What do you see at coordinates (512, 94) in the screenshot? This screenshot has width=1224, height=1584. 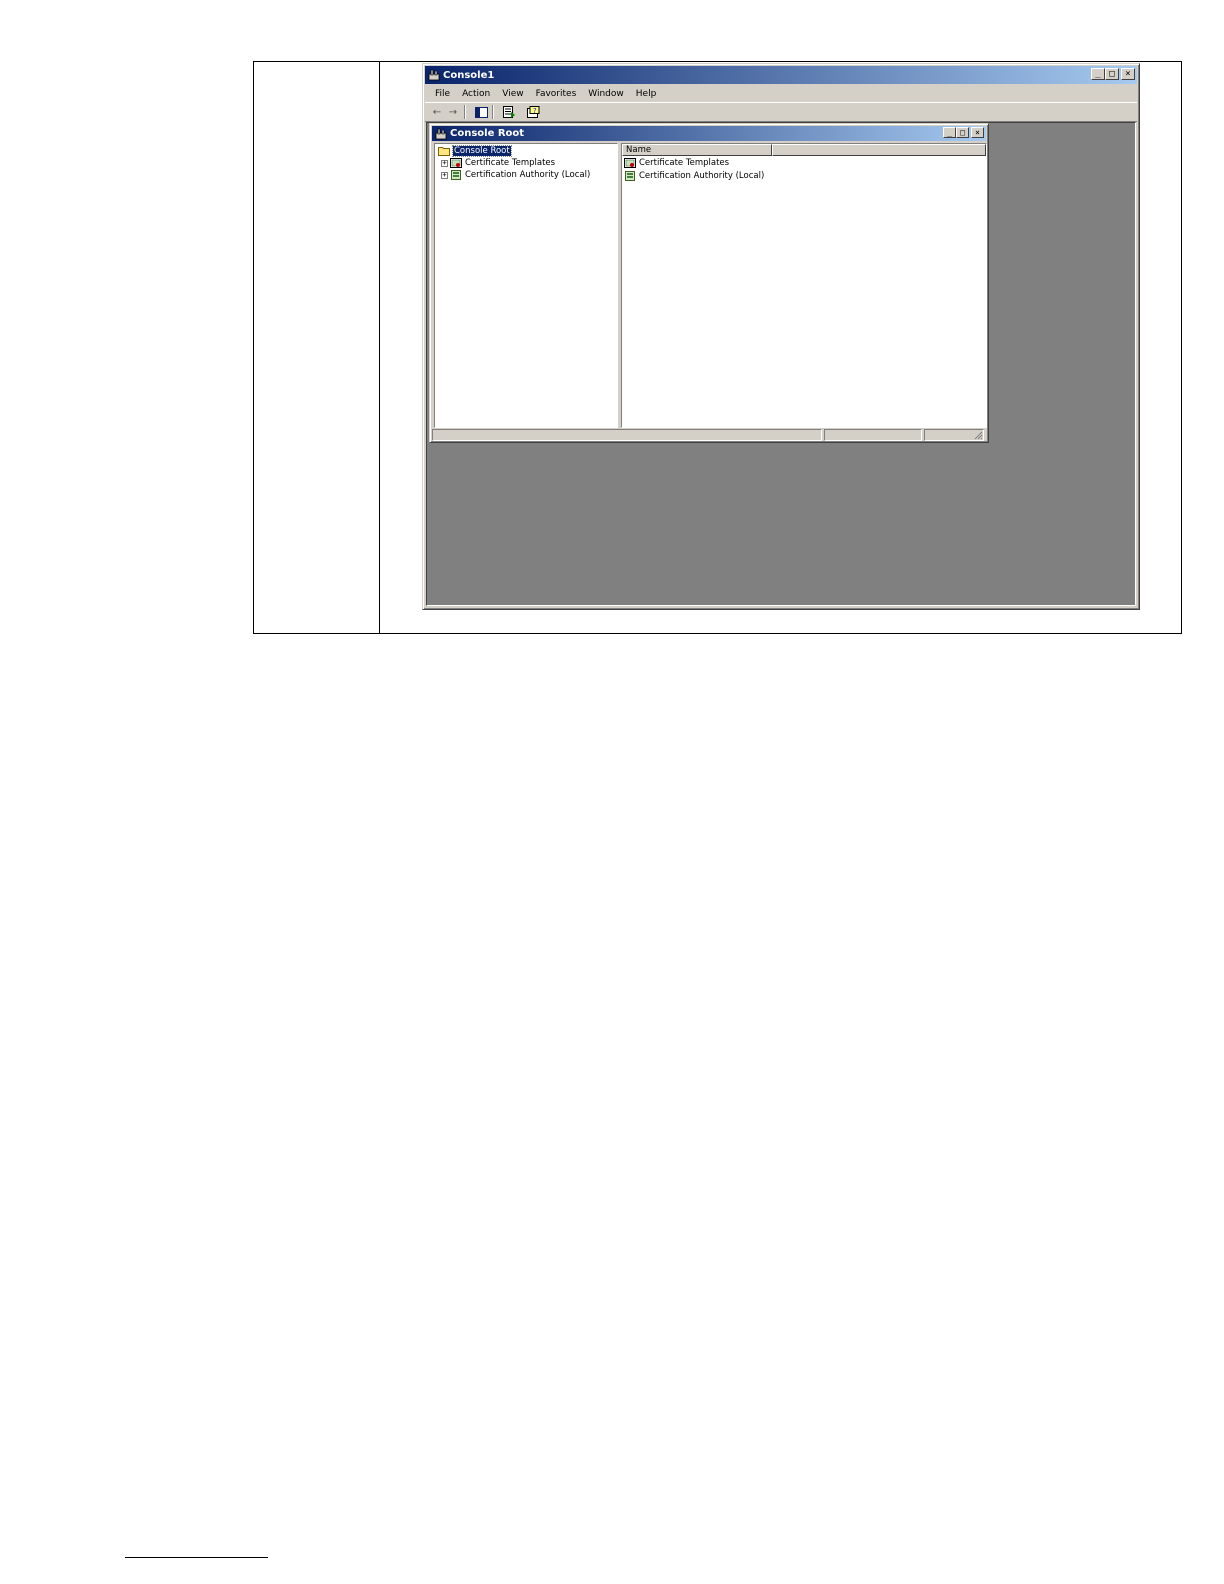 I see `menu-view: View` at bounding box center [512, 94].